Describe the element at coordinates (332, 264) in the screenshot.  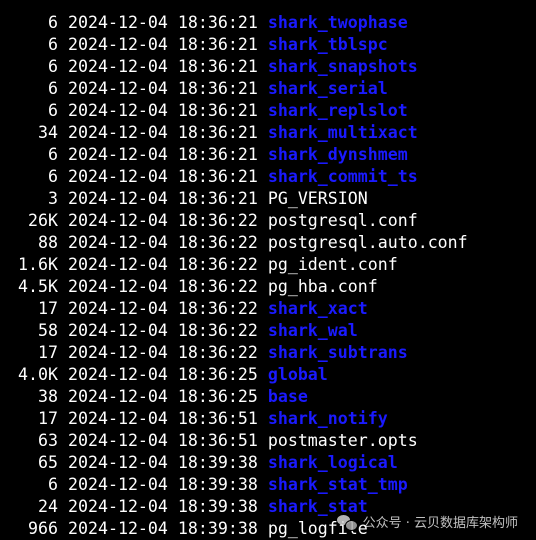
I see `file-name: pg_ident.conf` at that location.